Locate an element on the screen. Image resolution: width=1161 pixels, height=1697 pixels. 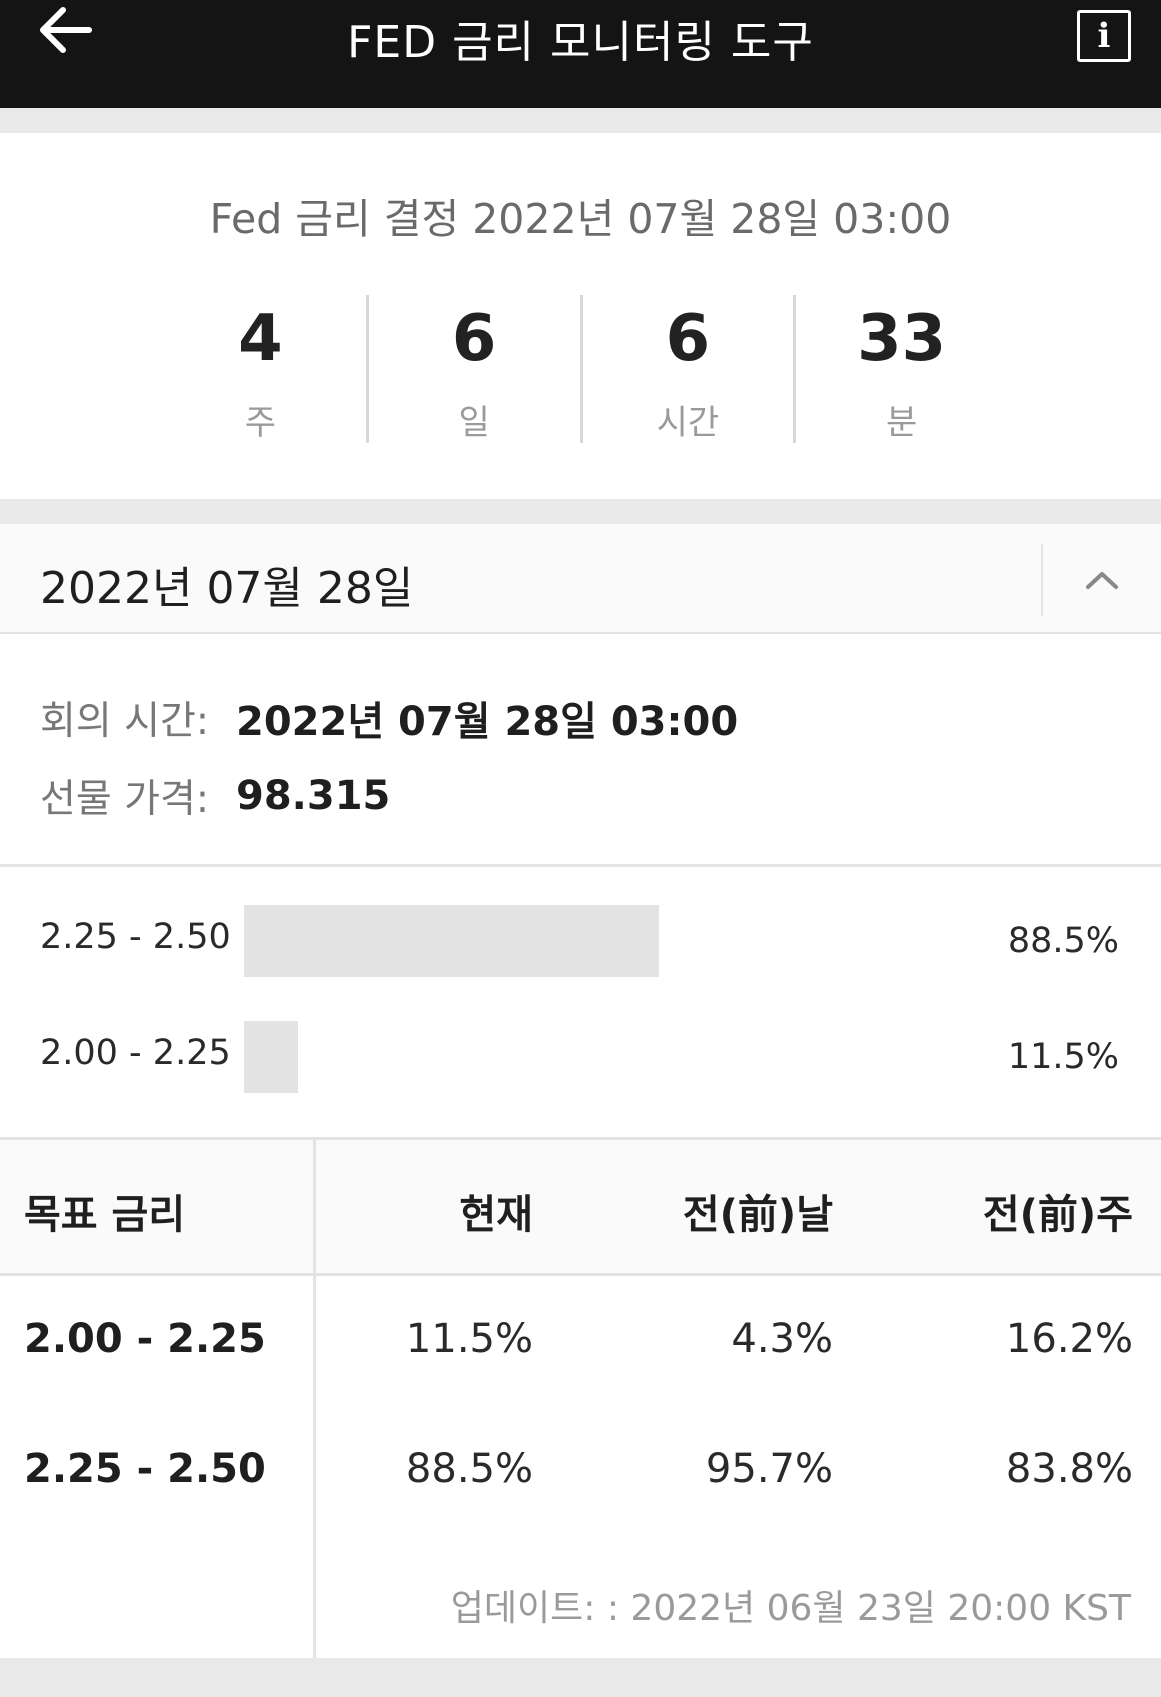
countdown-weeks: 4 주 is located at coordinates (262, 369).